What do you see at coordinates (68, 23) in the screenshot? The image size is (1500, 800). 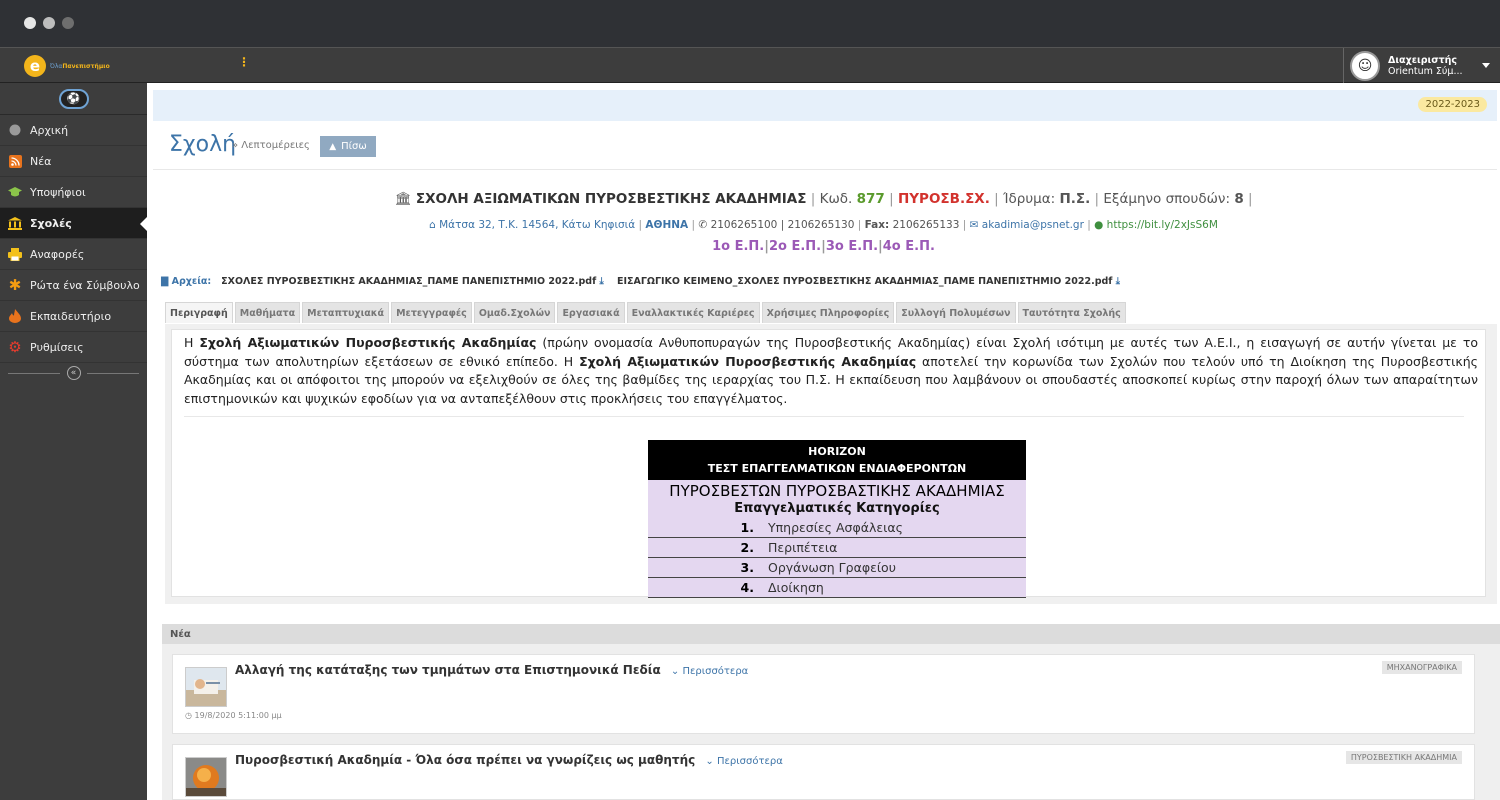 I see `window-maximize-dot` at bounding box center [68, 23].